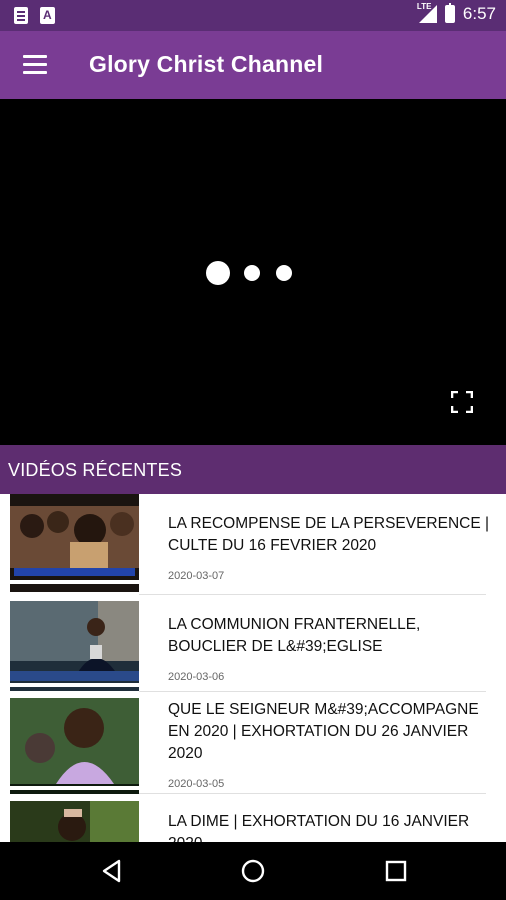 The height and width of the screenshot is (900, 506). Describe the element at coordinates (479, 13) in the screenshot. I see `clock-time: 6:57` at that location.